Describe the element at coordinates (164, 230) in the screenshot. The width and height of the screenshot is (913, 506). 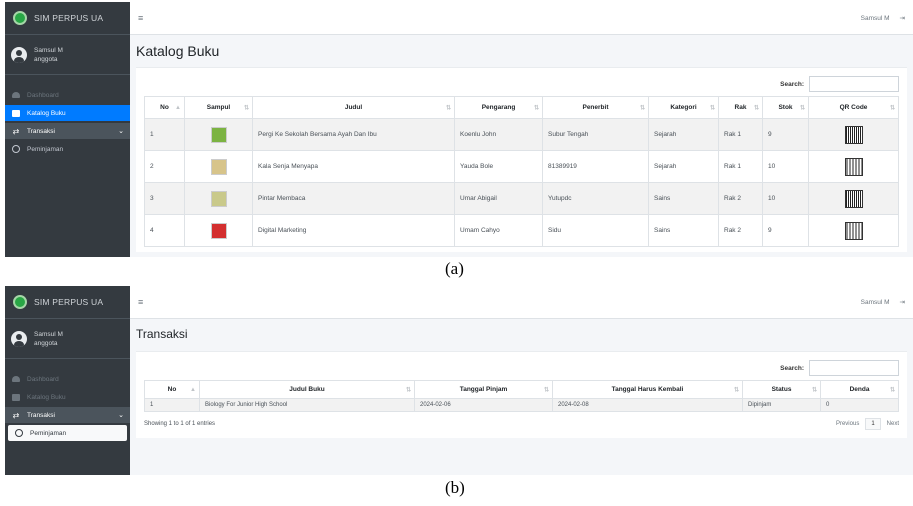
I see `cell-no: 4` at that location.